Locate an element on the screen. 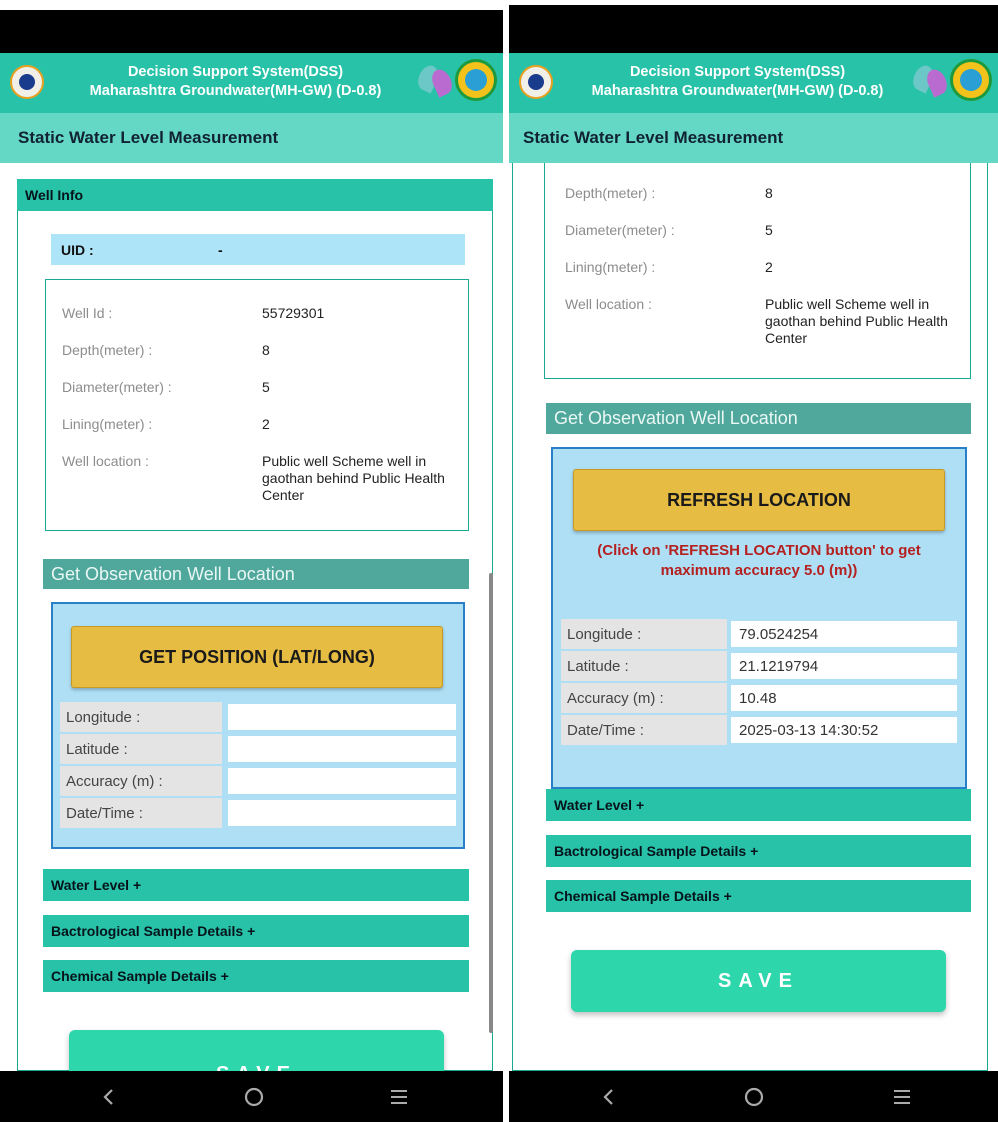 This screenshot has height=1122, width=998. well-id-label: Well Id : is located at coordinates (87, 313).